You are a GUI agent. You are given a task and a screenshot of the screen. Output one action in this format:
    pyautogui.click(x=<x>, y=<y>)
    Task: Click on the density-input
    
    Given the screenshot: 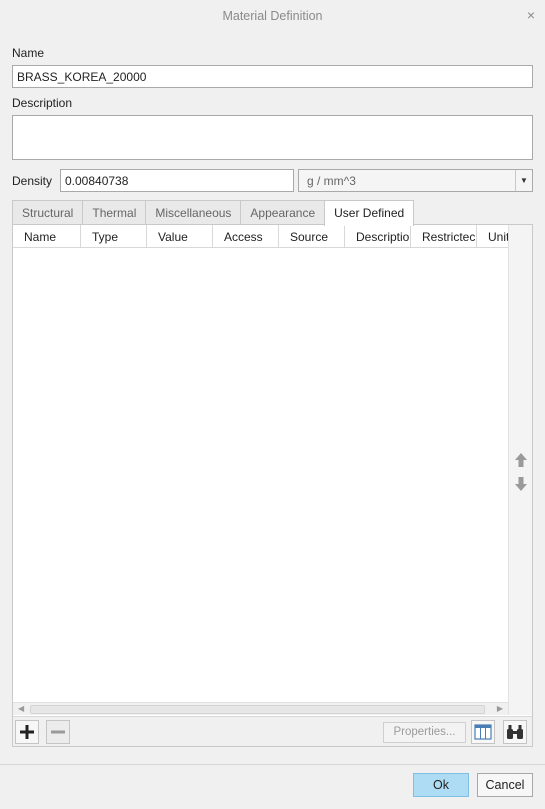 What is the action you would take?
    pyautogui.click(x=177, y=180)
    